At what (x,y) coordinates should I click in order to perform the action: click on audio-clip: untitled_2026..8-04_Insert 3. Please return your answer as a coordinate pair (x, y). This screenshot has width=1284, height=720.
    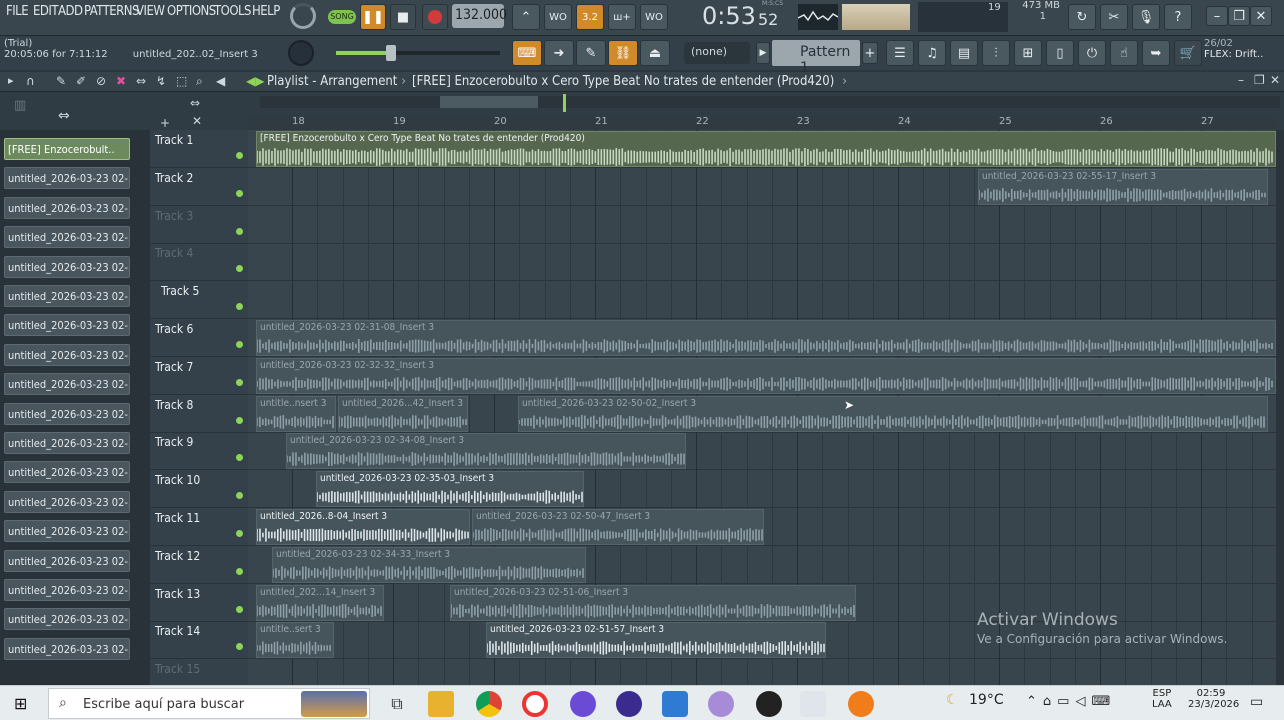
    Looking at the image, I should click on (363, 527).